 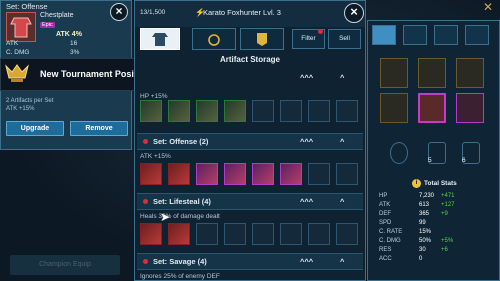 I want to click on storage-count: 13/1,500, so click(x=153, y=12).